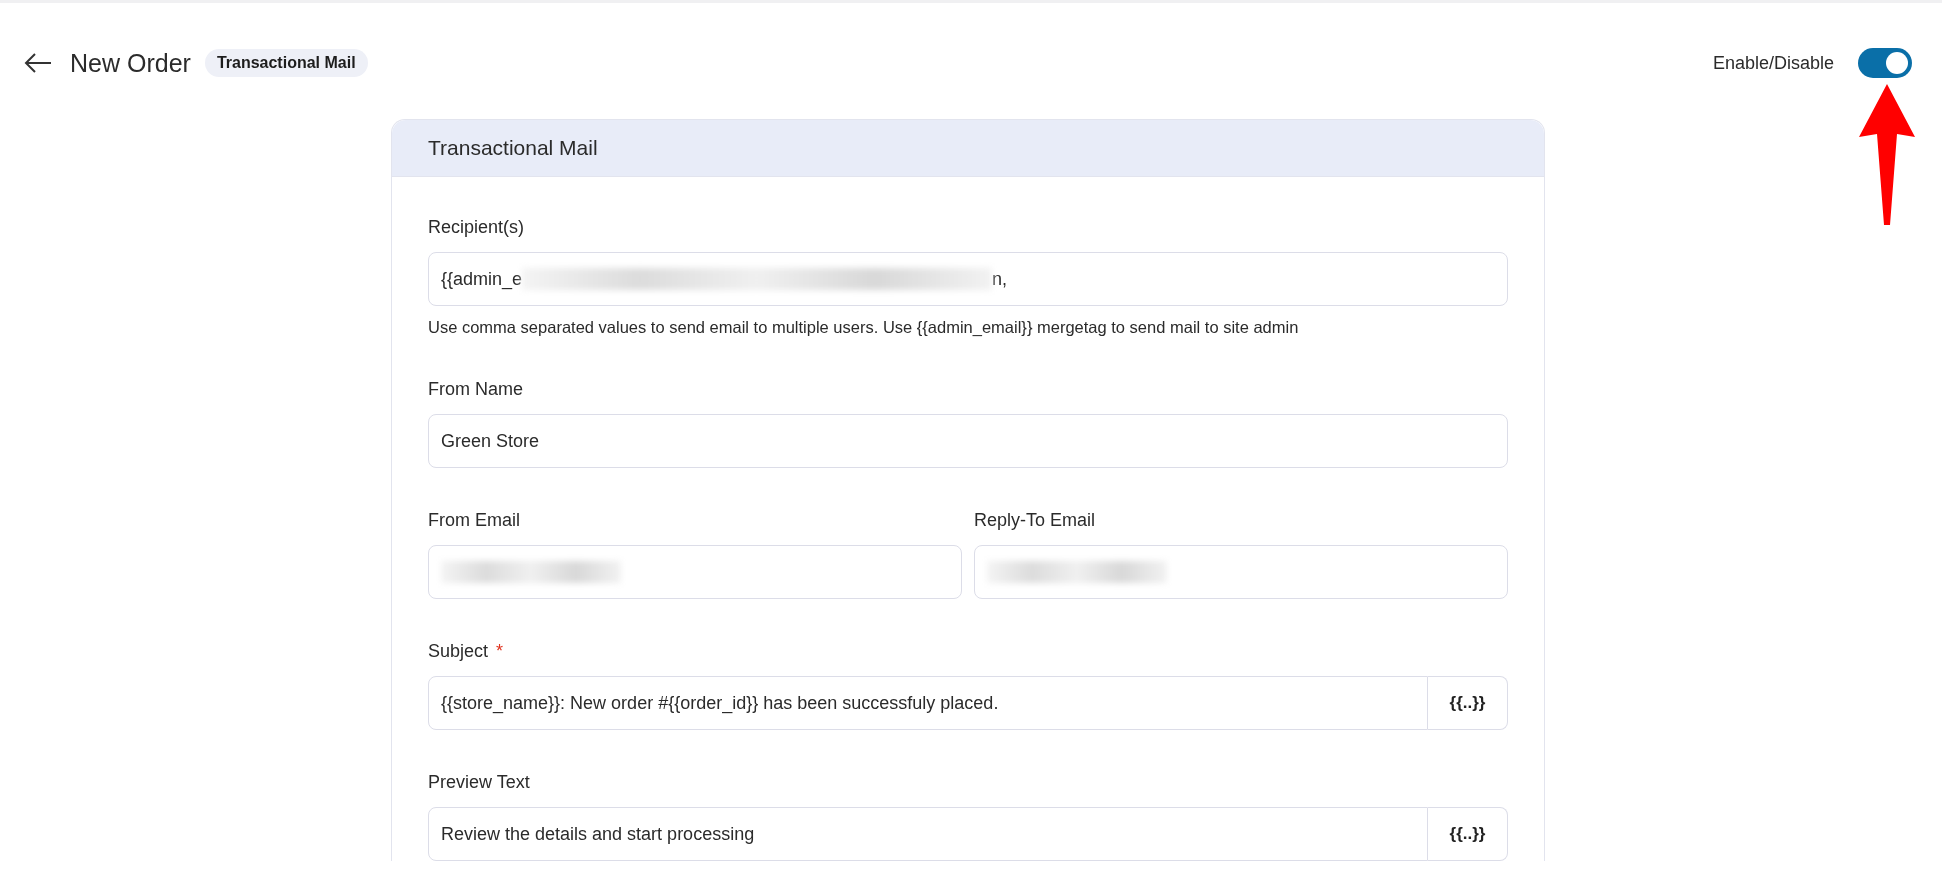  What do you see at coordinates (928, 834) in the screenshot?
I see `input-field: Review the details and start processing` at bounding box center [928, 834].